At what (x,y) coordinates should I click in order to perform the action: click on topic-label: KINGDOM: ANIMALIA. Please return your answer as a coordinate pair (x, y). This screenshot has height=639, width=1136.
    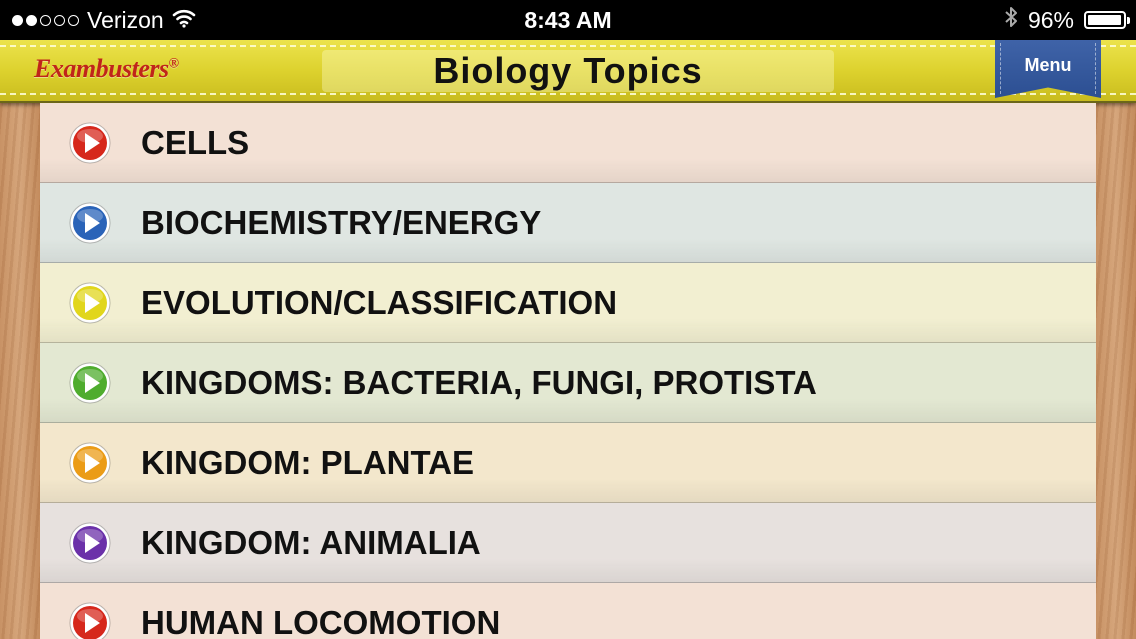
    Looking at the image, I should click on (311, 542).